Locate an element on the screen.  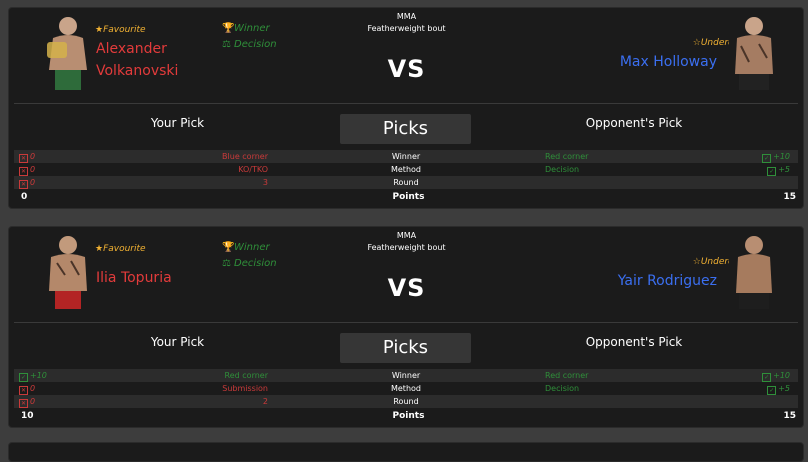
blue-fighter-name: Yair Rodriguez is located at coordinates (667, 281).